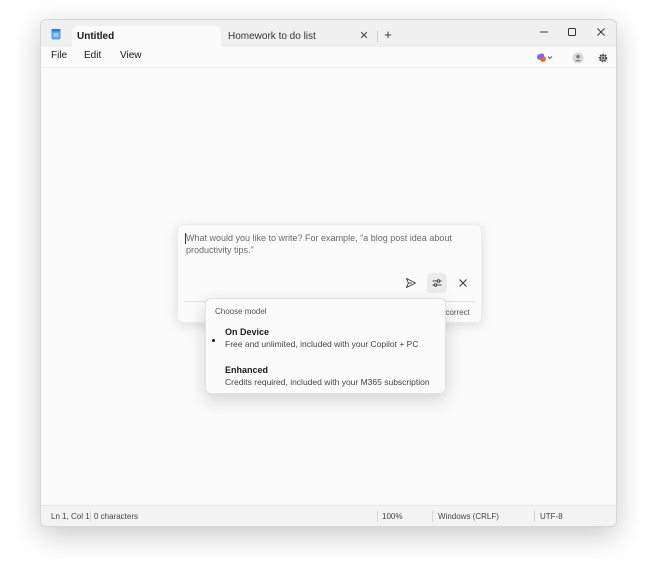 Image resolution: width=656 pixels, height=586 pixels. I want to click on maximize-icon, so click(572, 31).